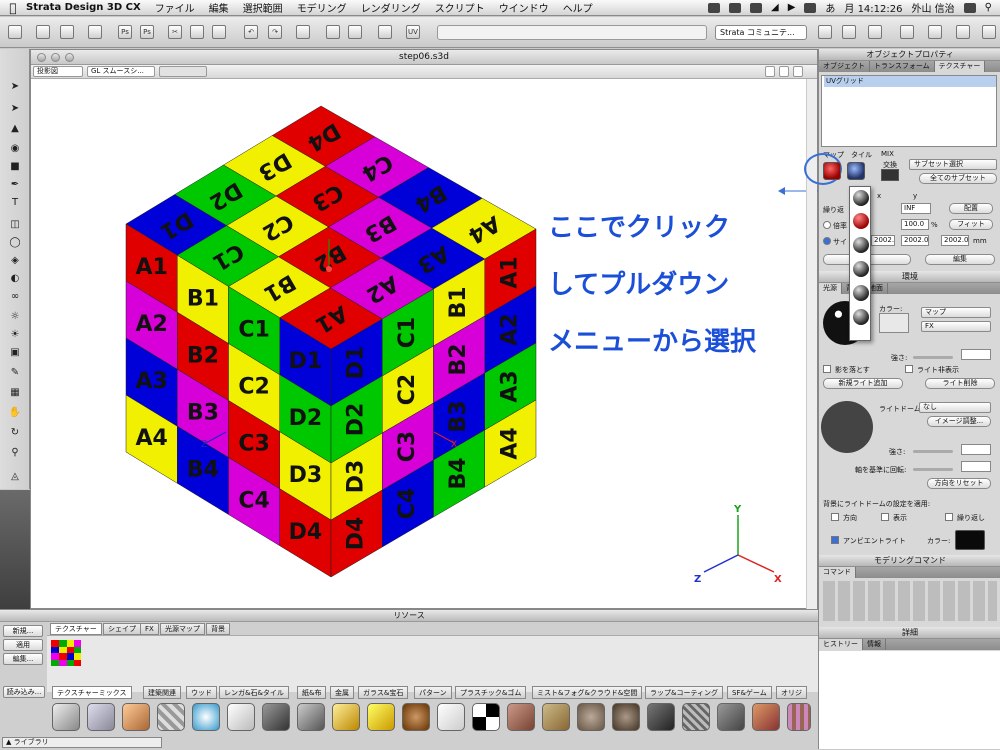 This screenshot has width=1000, height=750. I want to click on category-tab: レンガ&石&タイル, so click(254, 692).